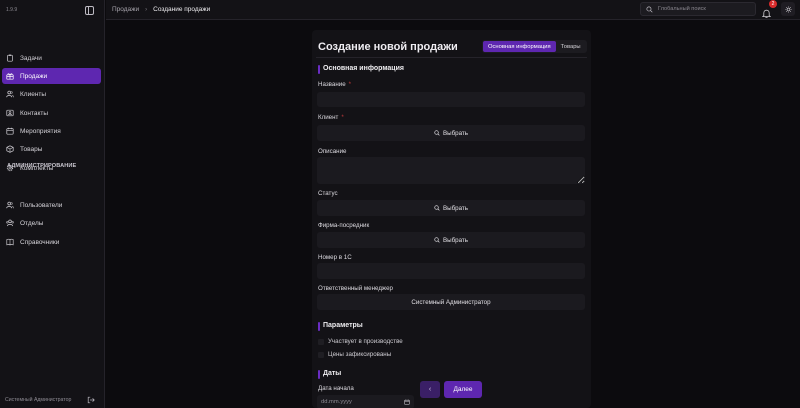 This screenshot has height=408, width=800. Describe the element at coordinates (40, 242) in the screenshot. I see `sidebar-item-label: Справочники` at that location.